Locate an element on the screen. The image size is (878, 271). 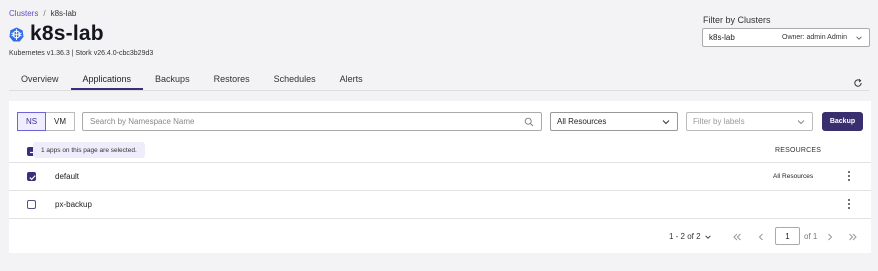
ns-toggle-button: NS is located at coordinates (31, 121).